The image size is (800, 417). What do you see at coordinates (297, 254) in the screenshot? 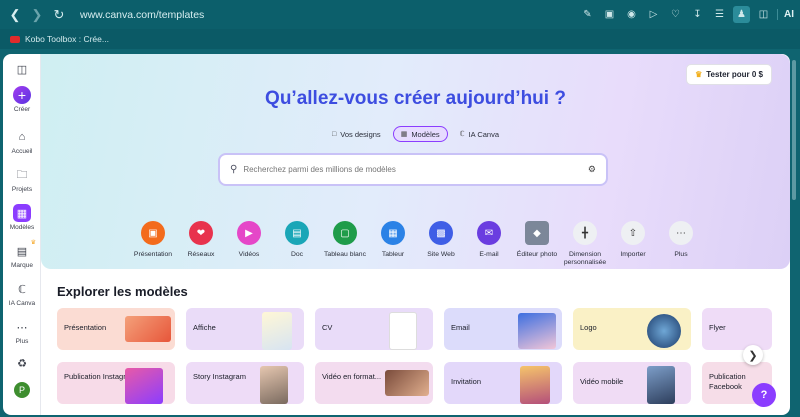
I see `category-label: Doc` at bounding box center [297, 254].